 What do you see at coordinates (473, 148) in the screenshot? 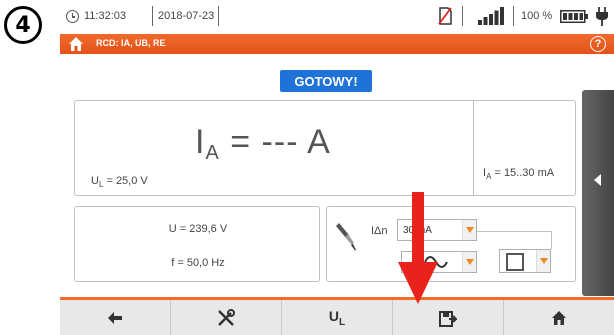
I see `result-divider` at bounding box center [473, 148].